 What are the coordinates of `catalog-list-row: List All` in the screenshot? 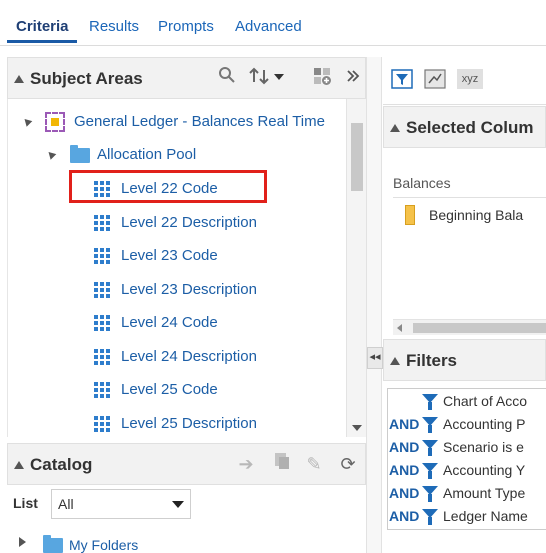 It's located at (186, 503).